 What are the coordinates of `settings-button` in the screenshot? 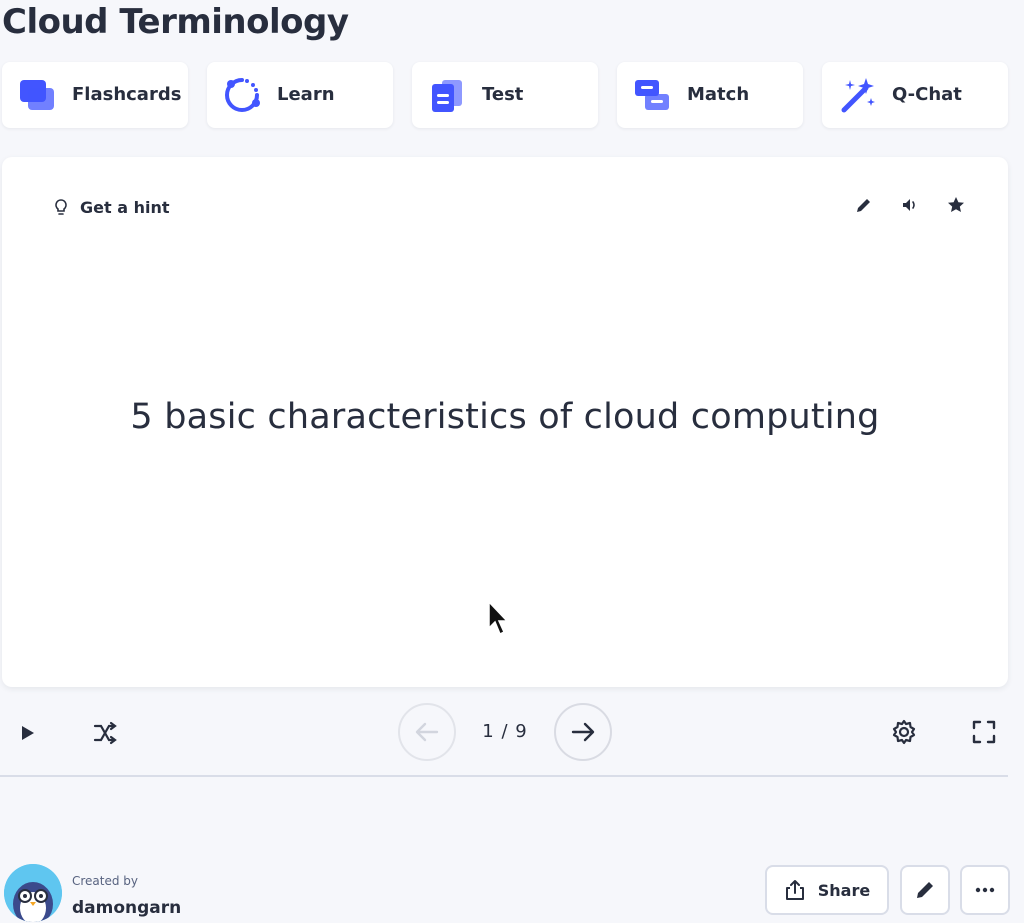 It's located at (904, 732).